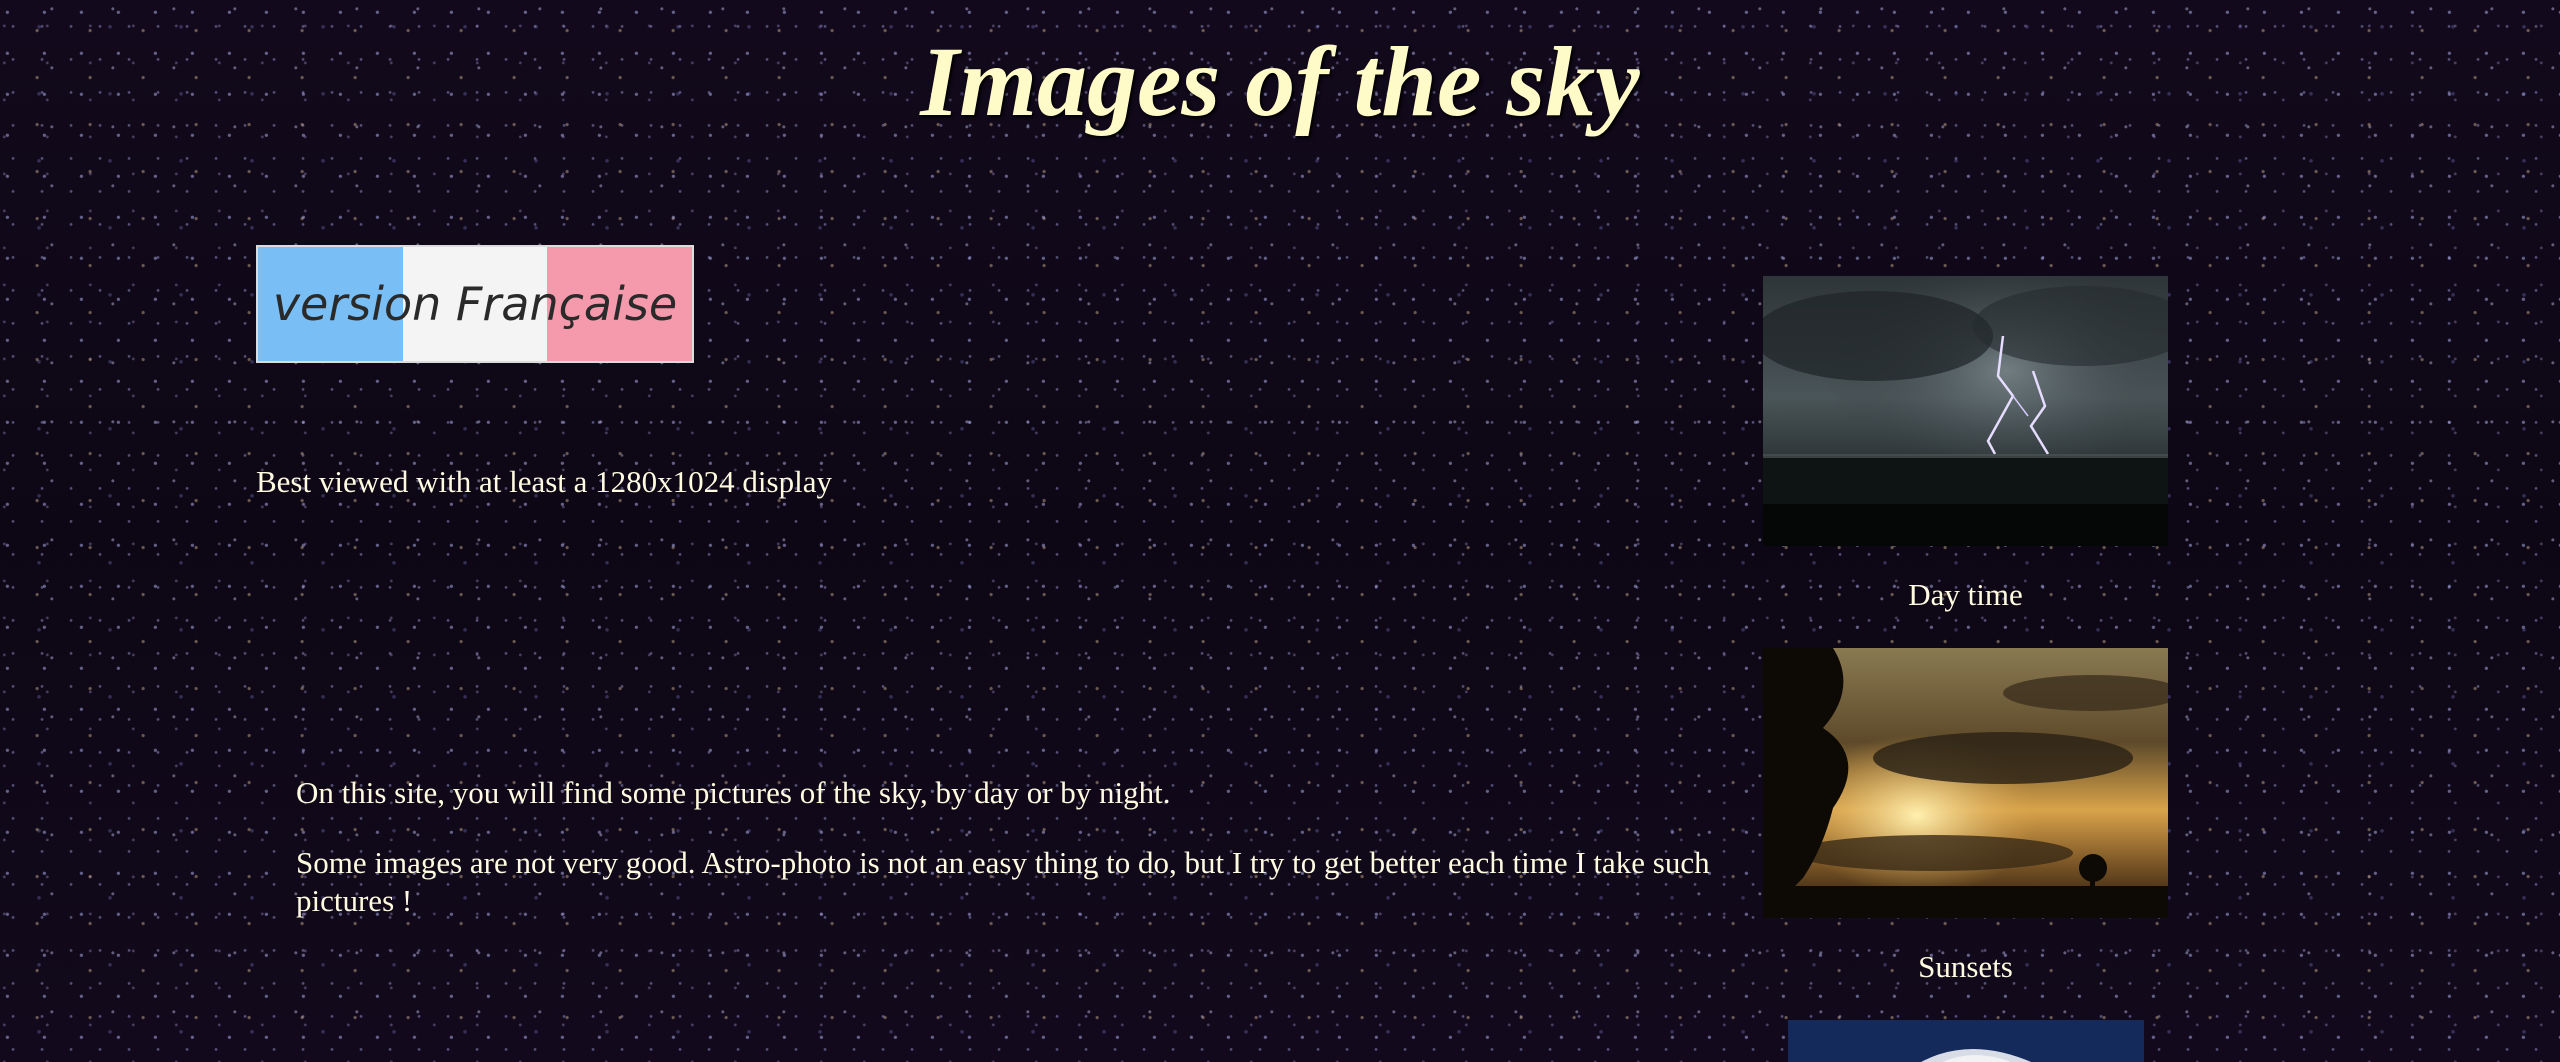 The width and height of the screenshot is (2560, 1062). Describe the element at coordinates (1965, 967) in the screenshot. I see `sunsets-caption: Sunsets` at that location.